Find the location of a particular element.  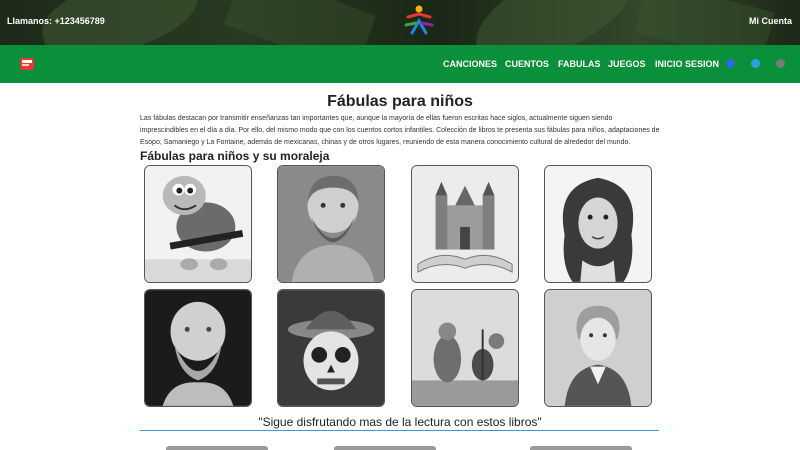

fable-card-sugar-skull is located at coordinates (331, 348).